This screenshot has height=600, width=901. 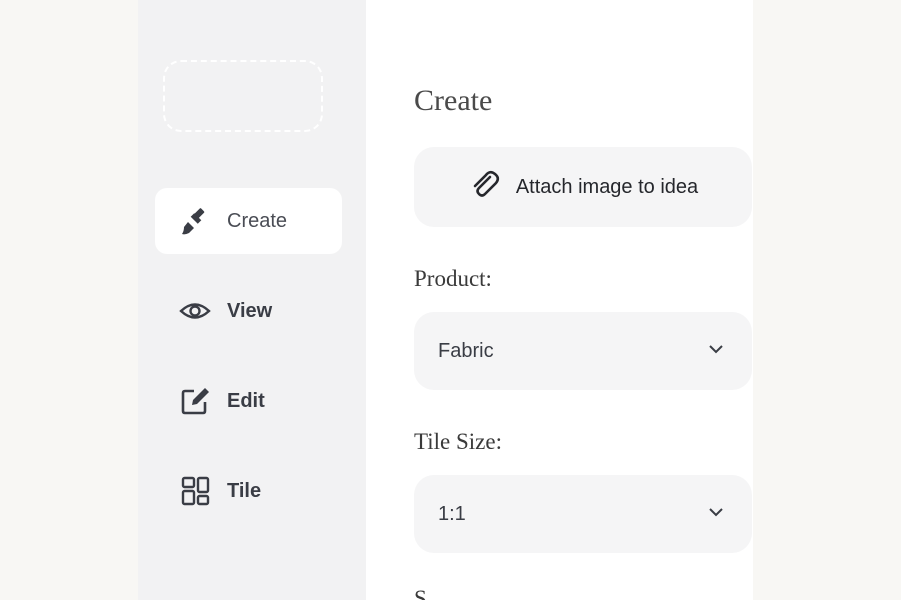 What do you see at coordinates (195, 221) in the screenshot?
I see `paintbrush-icon` at bounding box center [195, 221].